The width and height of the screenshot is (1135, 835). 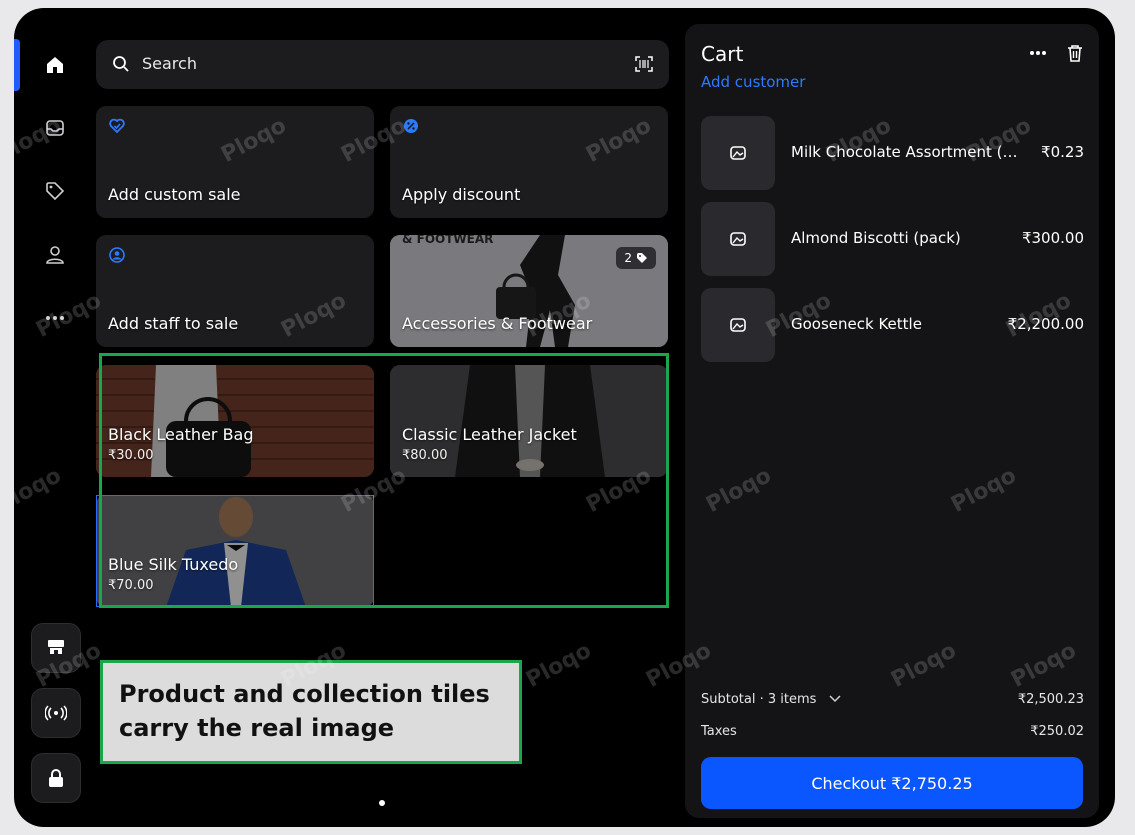 I want to click on discount-icon, so click(x=411, y=126).